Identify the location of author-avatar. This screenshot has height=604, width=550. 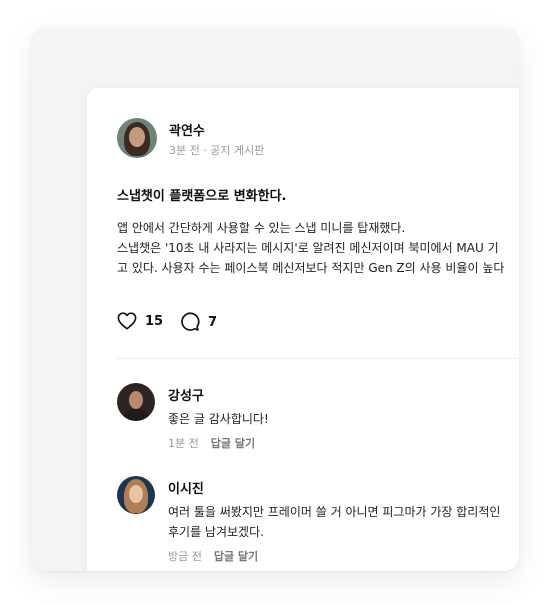
(137, 138).